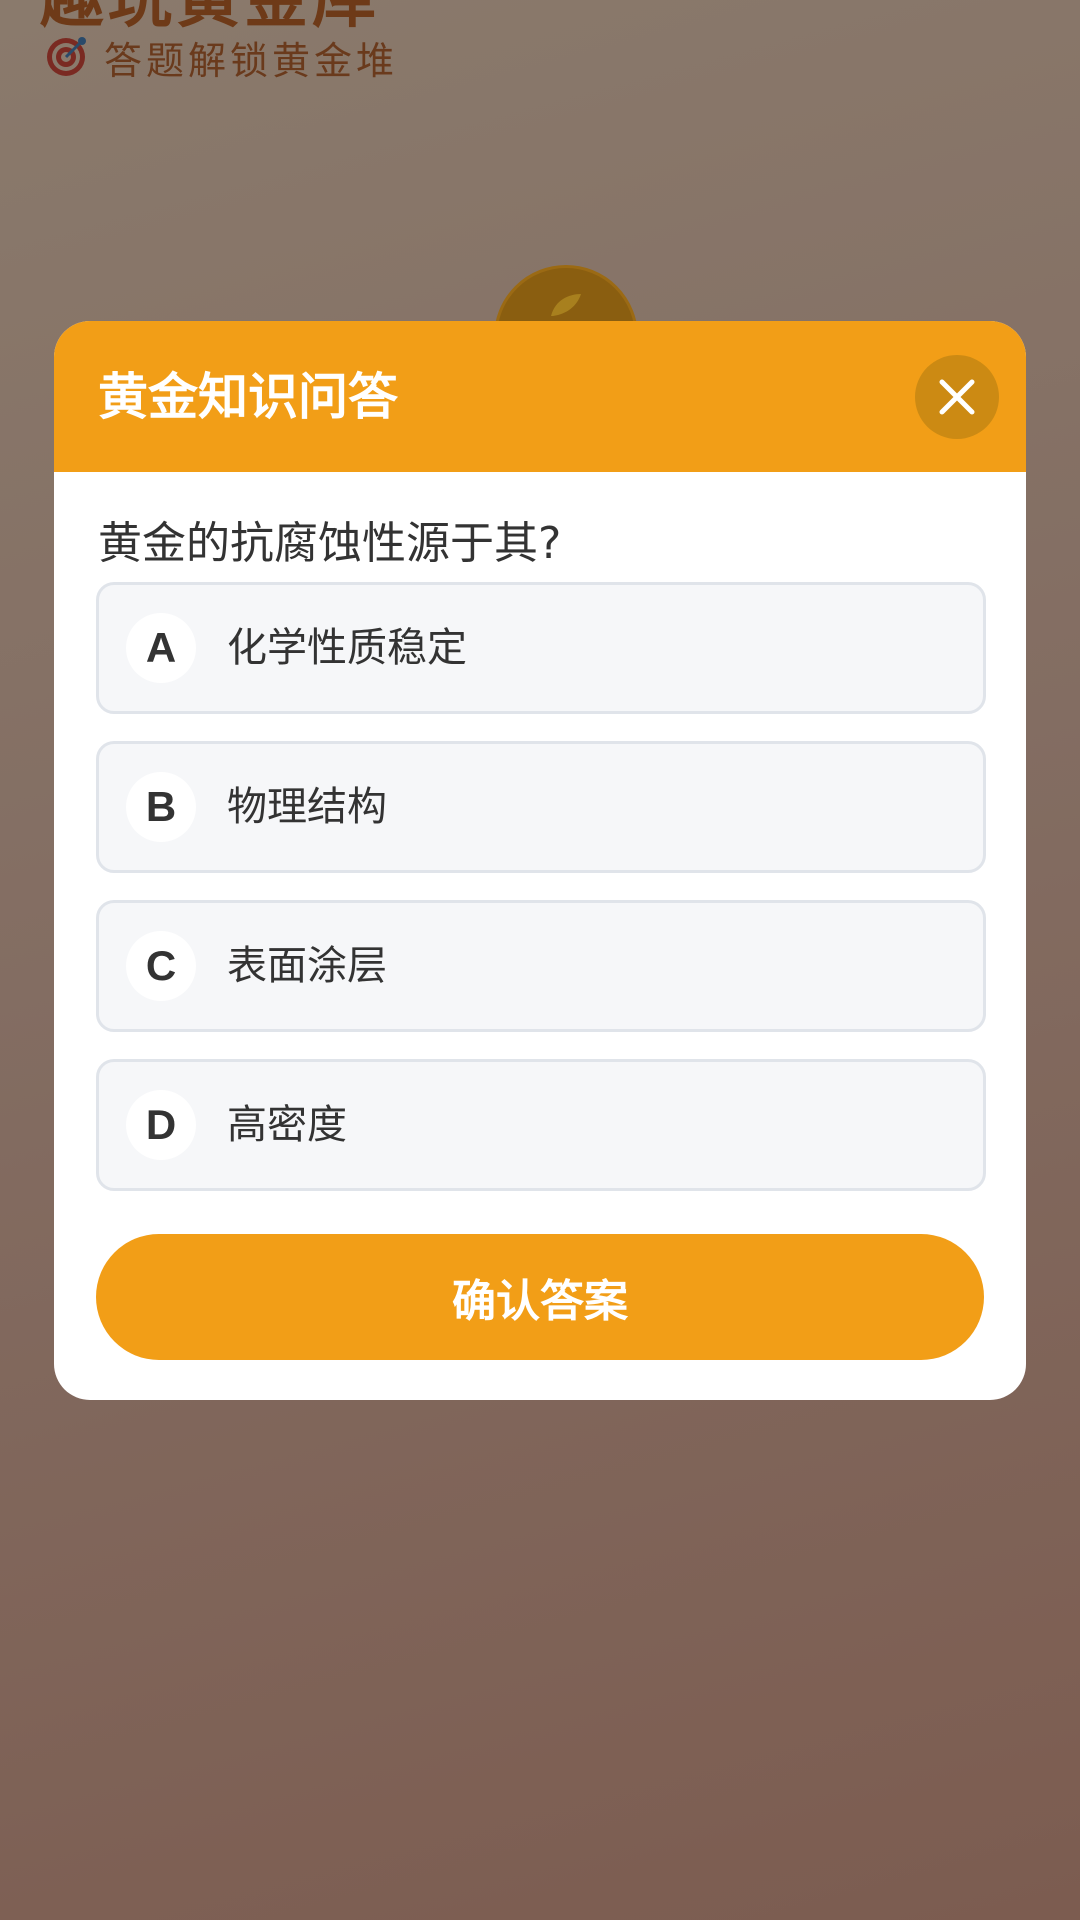  What do you see at coordinates (161, 1125) in the screenshot?
I see `option-letter-badge: D` at bounding box center [161, 1125].